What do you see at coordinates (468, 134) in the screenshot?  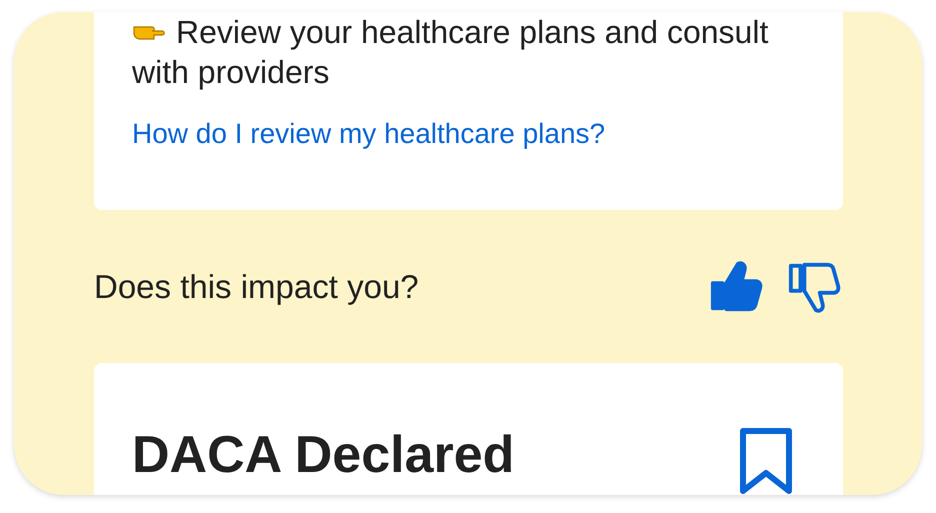 I see `review-plans-link: How do I review my healthcare plans?` at bounding box center [468, 134].